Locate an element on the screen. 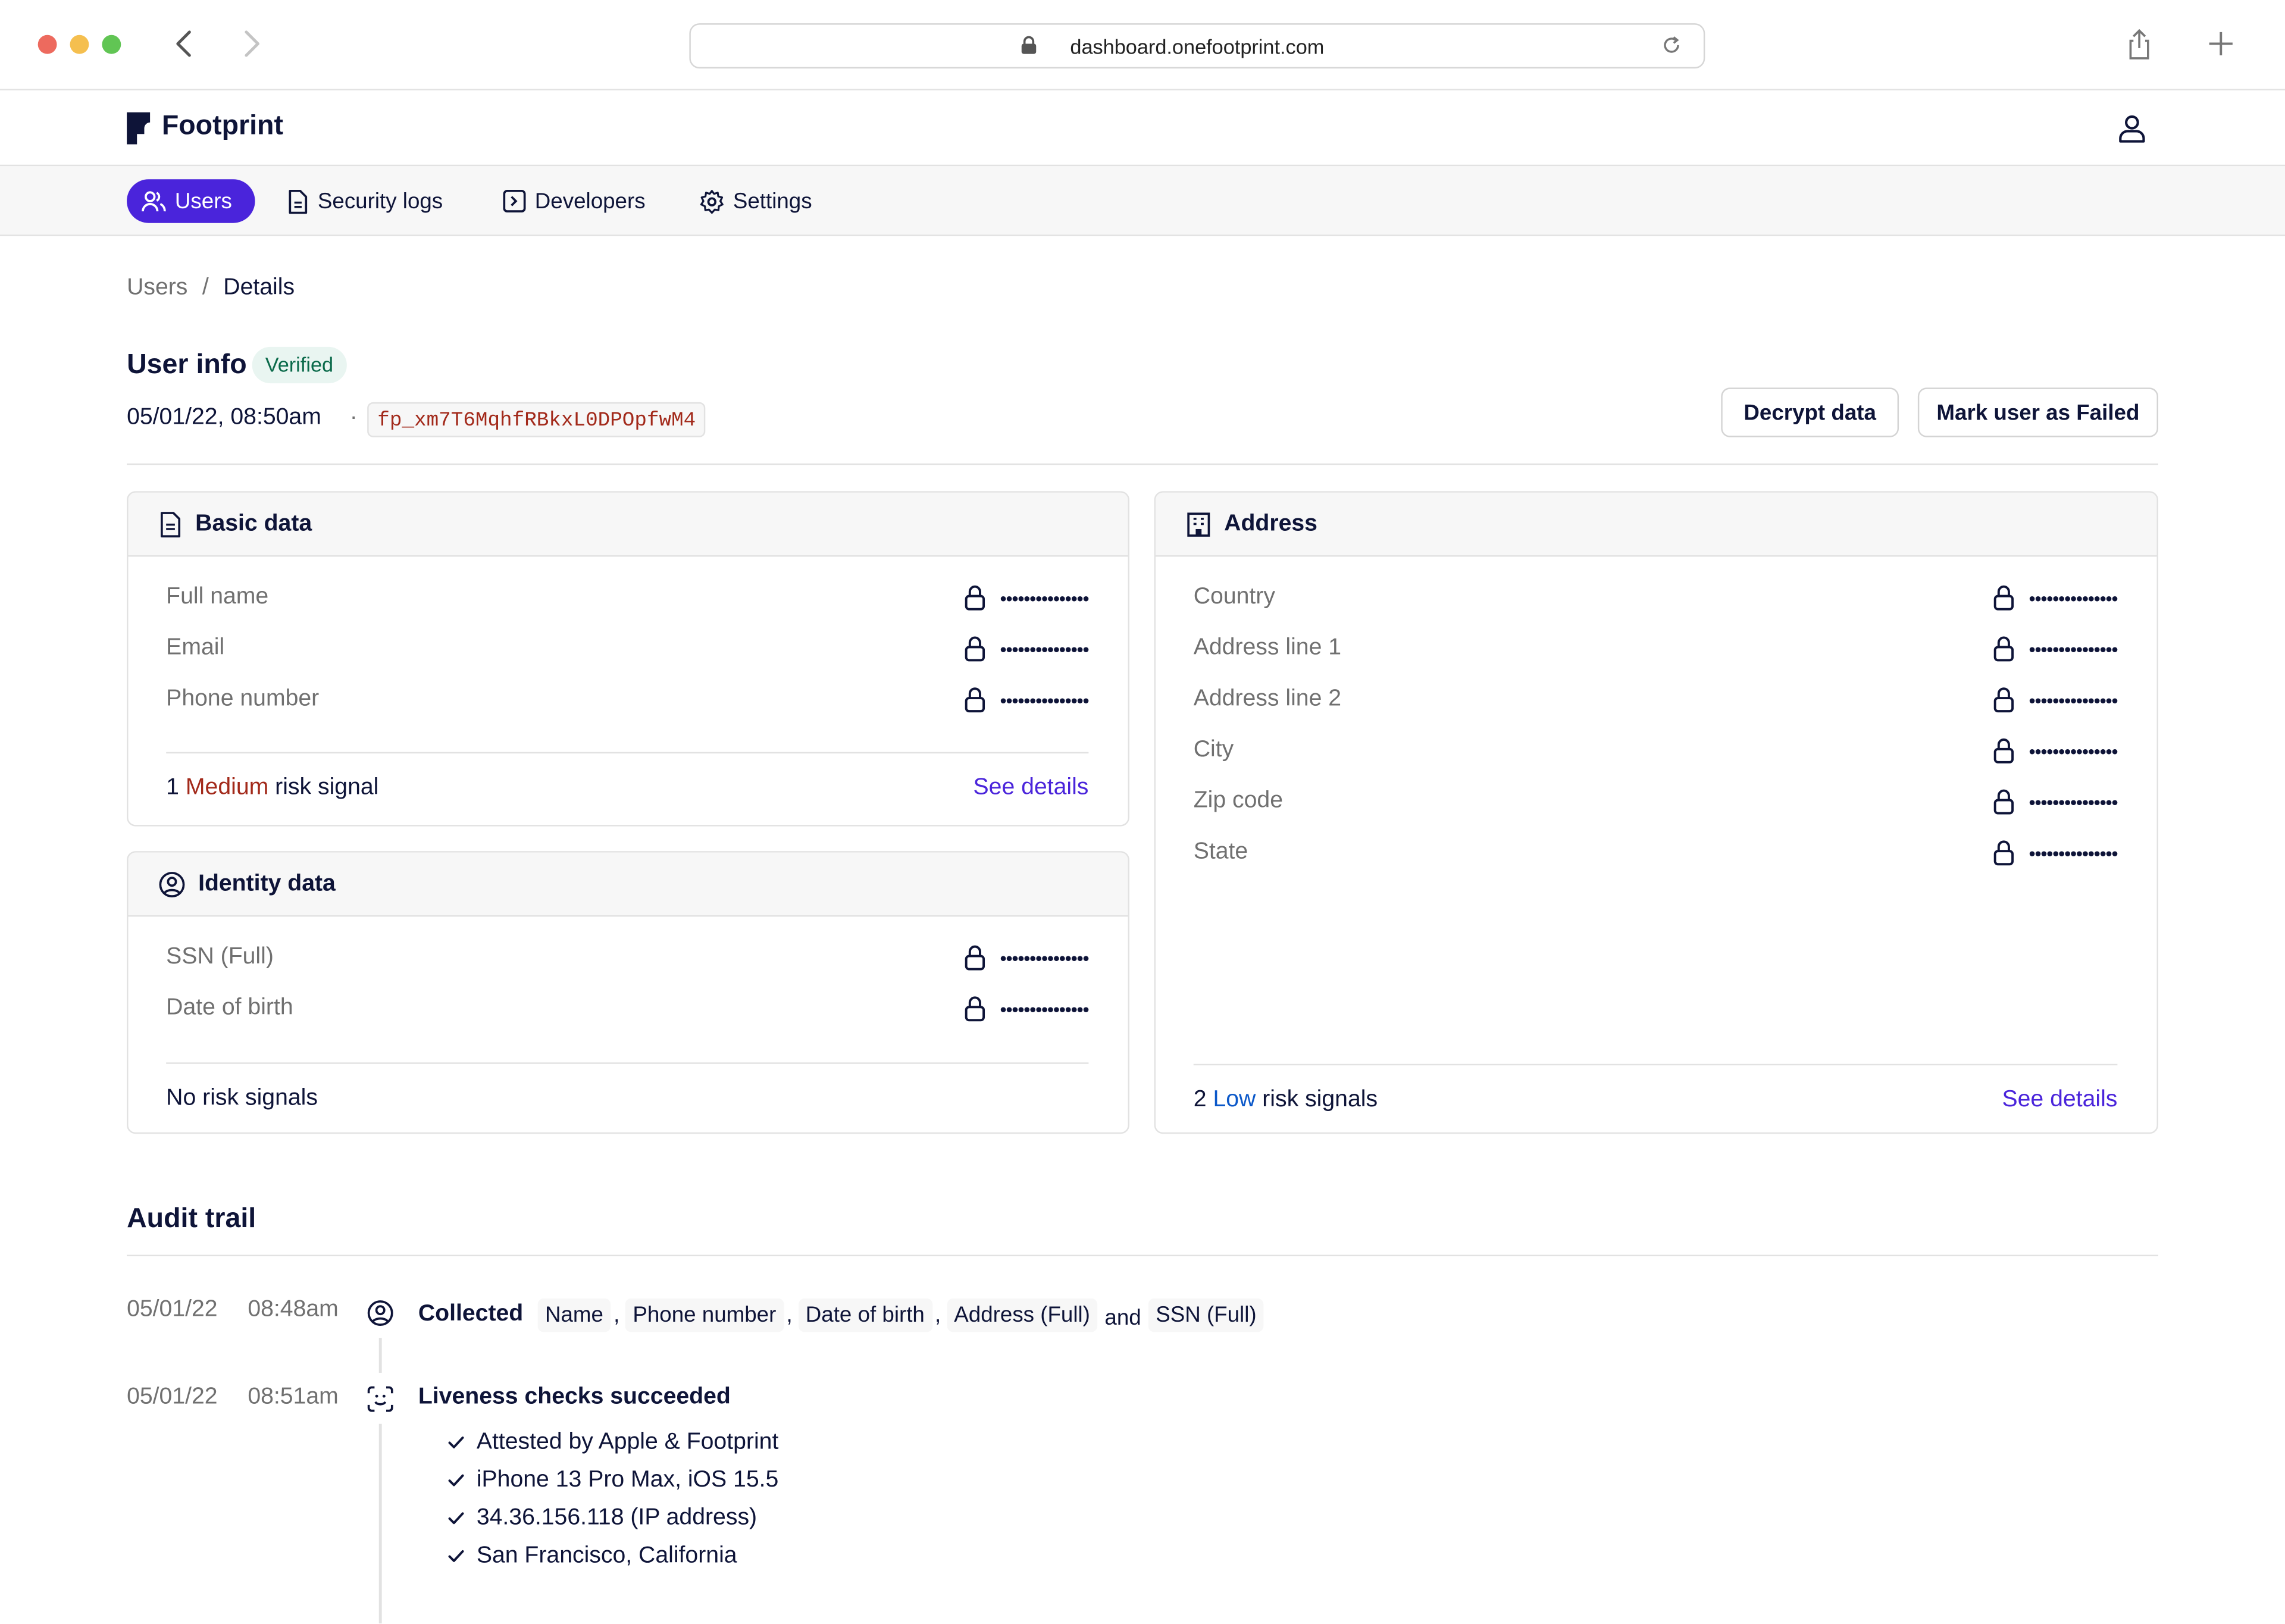 The height and width of the screenshot is (1624, 2285). field-label: SSN (Full) is located at coordinates (220, 957).